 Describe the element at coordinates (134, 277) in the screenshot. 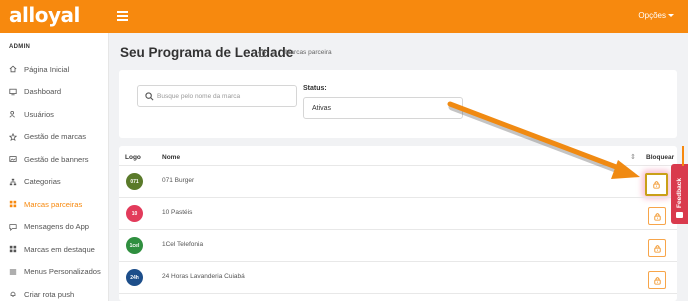

I see `brand-logo: 24h` at that location.